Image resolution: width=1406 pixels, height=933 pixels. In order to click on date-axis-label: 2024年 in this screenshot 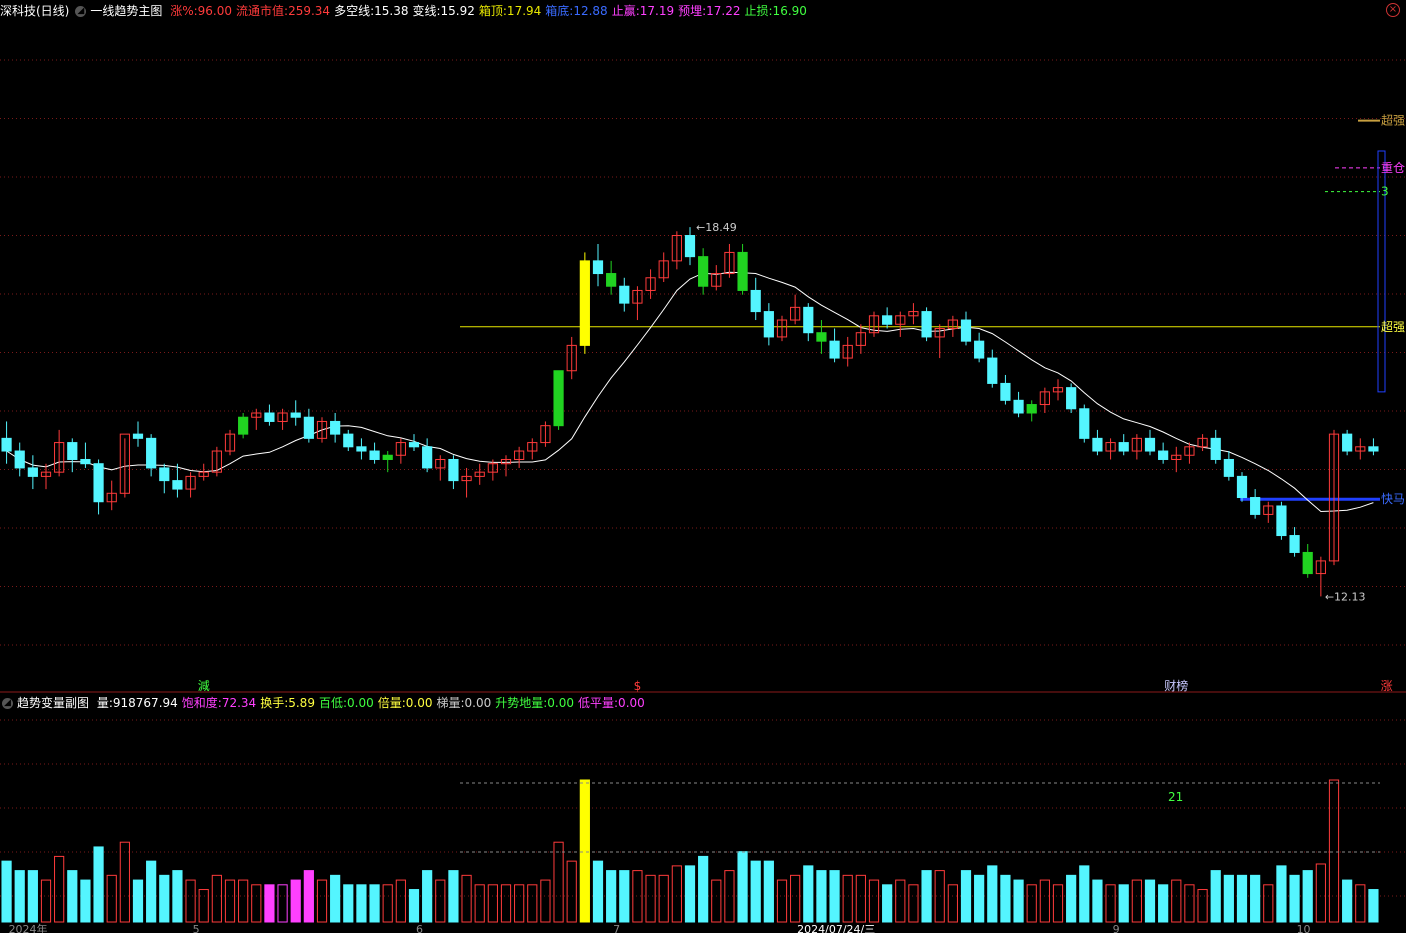, I will do `click(28, 927)`.